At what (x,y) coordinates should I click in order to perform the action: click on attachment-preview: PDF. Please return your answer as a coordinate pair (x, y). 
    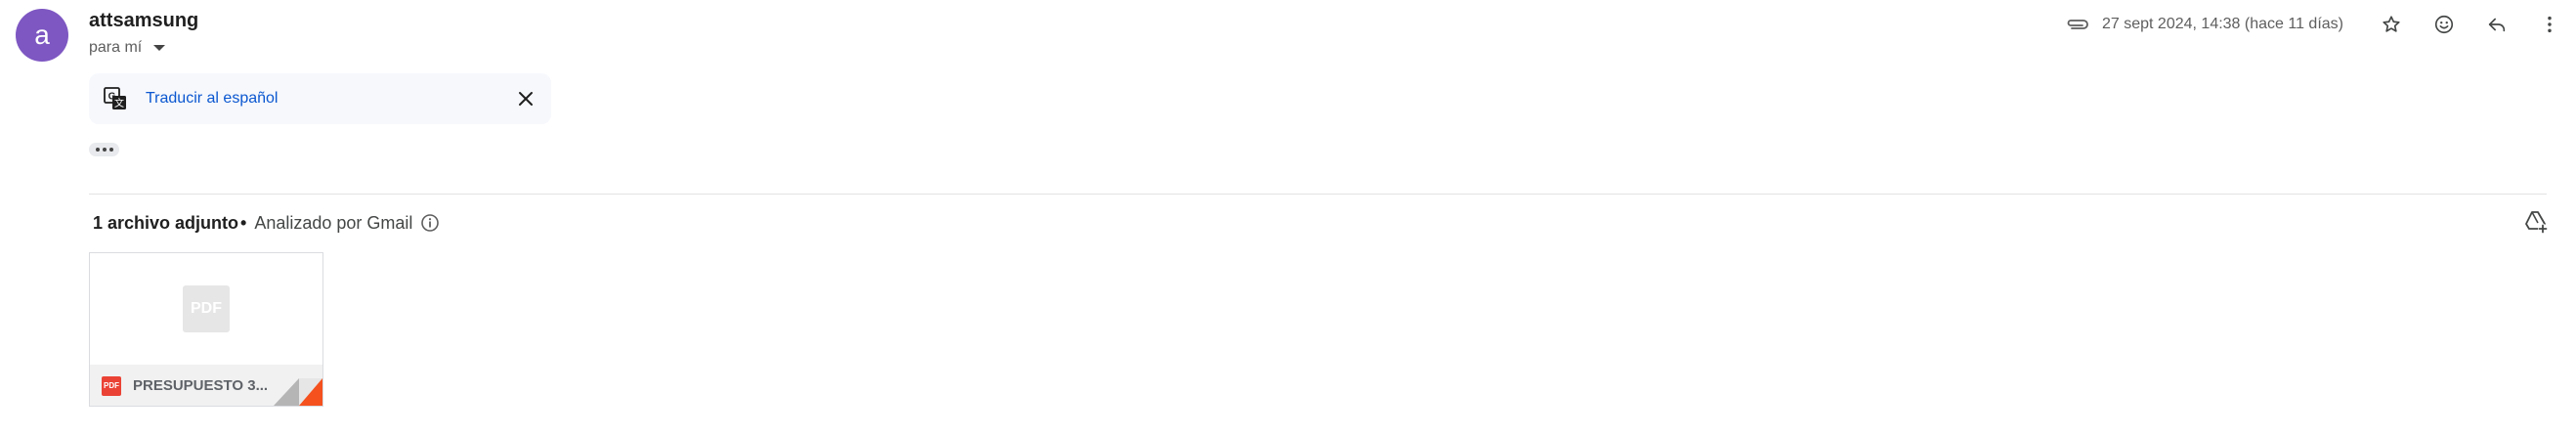
    Looking at the image, I should click on (206, 309).